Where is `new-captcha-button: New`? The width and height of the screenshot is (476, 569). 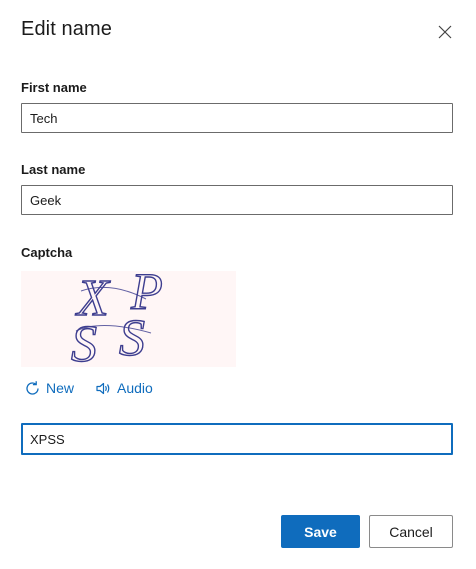
new-captcha-button: New is located at coordinates (49, 388).